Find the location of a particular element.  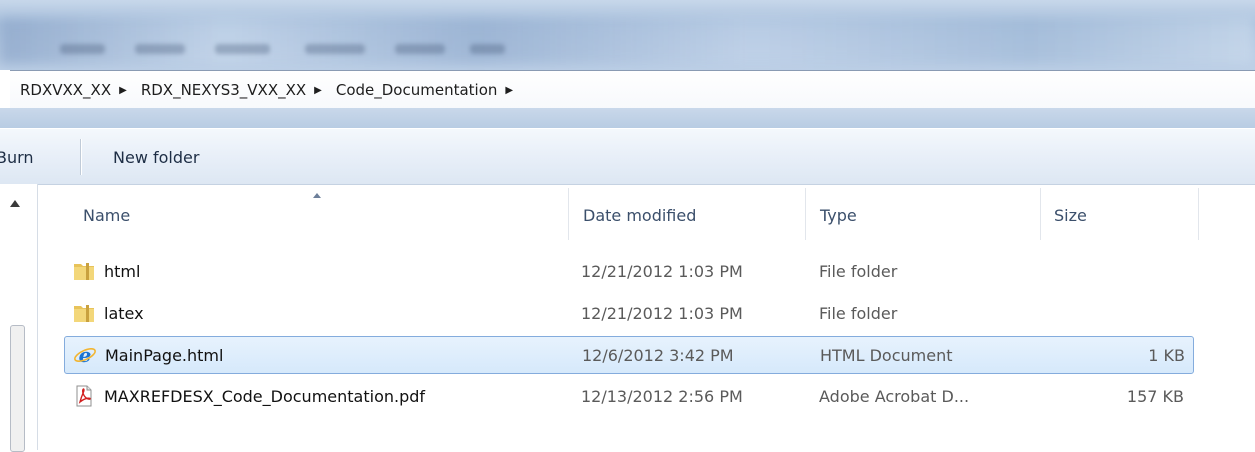

column-header-date-modified: Date modified is located at coordinates (639, 215).